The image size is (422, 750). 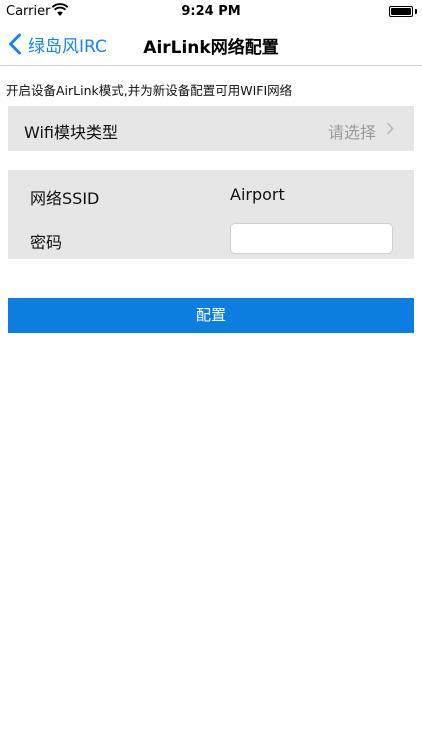 I want to click on wifi-module-type-row: Wifi模块类型 请选择, so click(x=211, y=128).